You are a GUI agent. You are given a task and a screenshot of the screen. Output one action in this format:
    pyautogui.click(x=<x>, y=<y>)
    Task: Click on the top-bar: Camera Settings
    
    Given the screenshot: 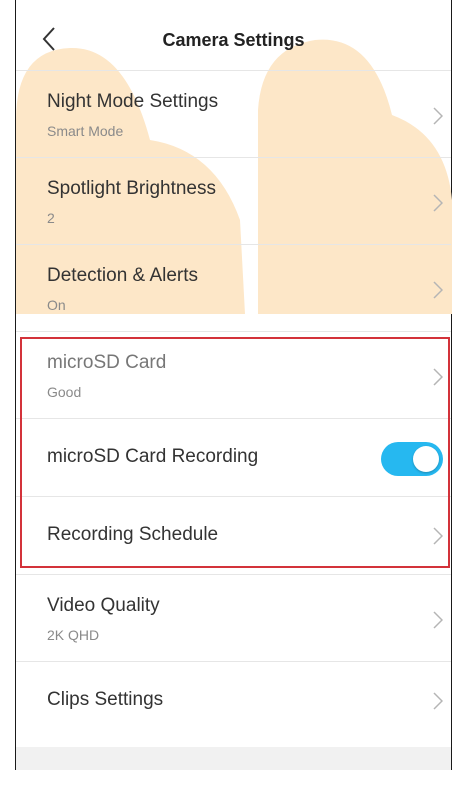 What is the action you would take?
    pyautogui.click(x=233, y=42)
    